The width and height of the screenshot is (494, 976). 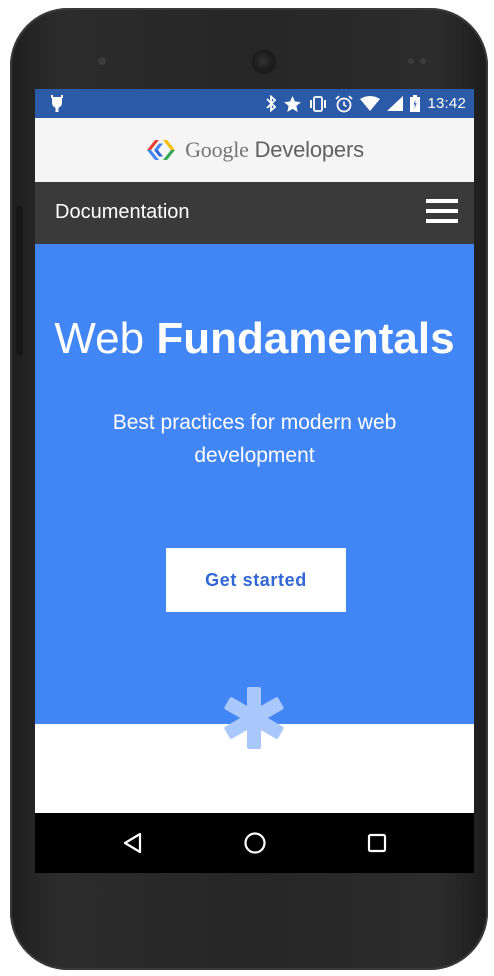 What do you see at coordinates (395, 103) in the screenshot?
I see `signal-icon` at bounding box center [395, 103].